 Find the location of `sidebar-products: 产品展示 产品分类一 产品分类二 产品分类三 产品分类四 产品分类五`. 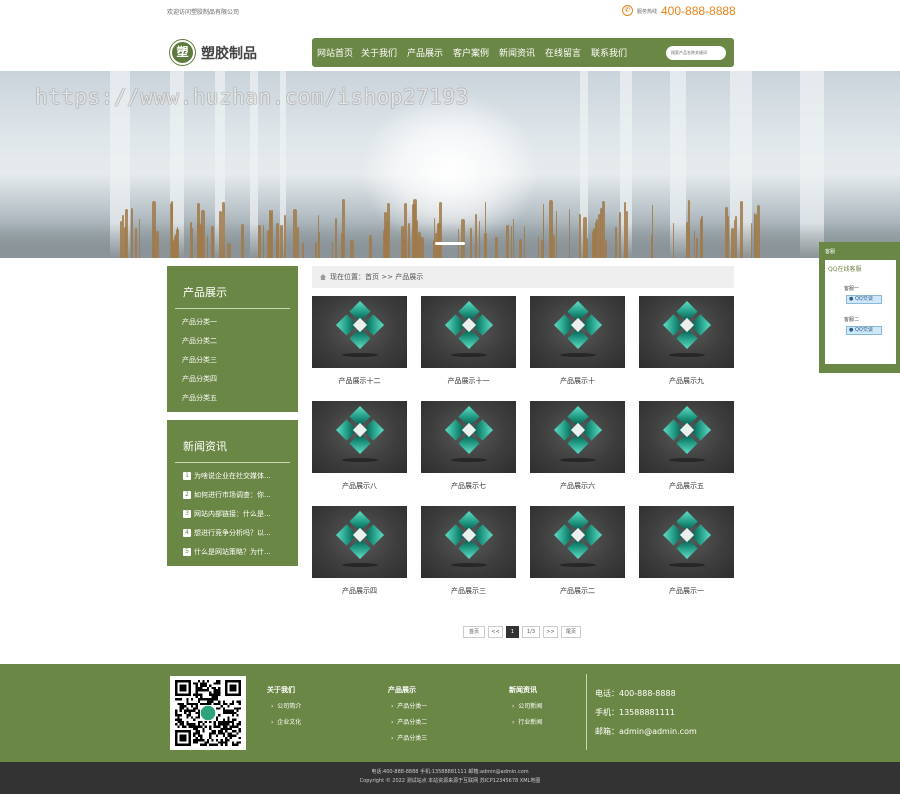

sidebar-products: 产品展示 产品分类一 产品分类二 产品分类三 产品分类四 产品分类五 is located at coordinates (232, 339).